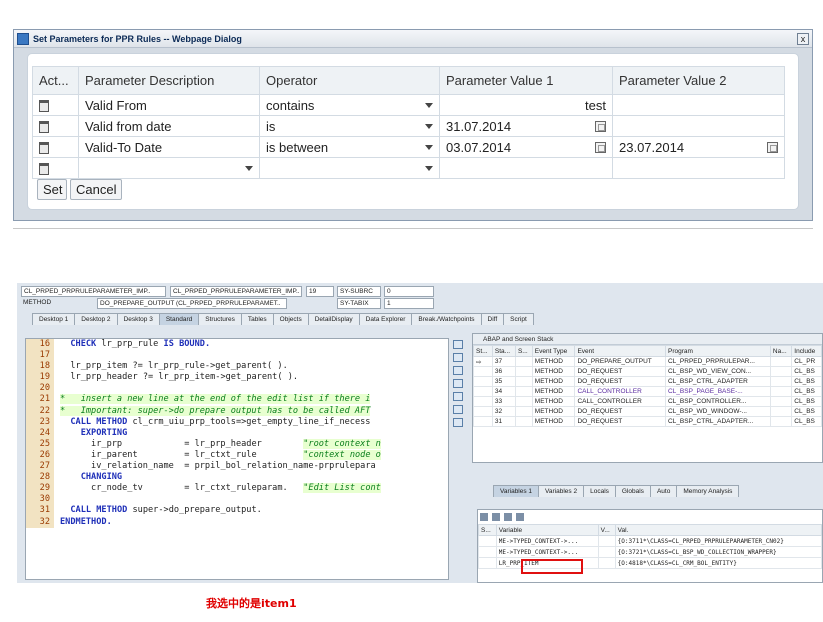 The height and width of the screenshot is (622, 823). Describe the element at coordinates (458, 409) in the screenshot. I see `home-icon` at that location.